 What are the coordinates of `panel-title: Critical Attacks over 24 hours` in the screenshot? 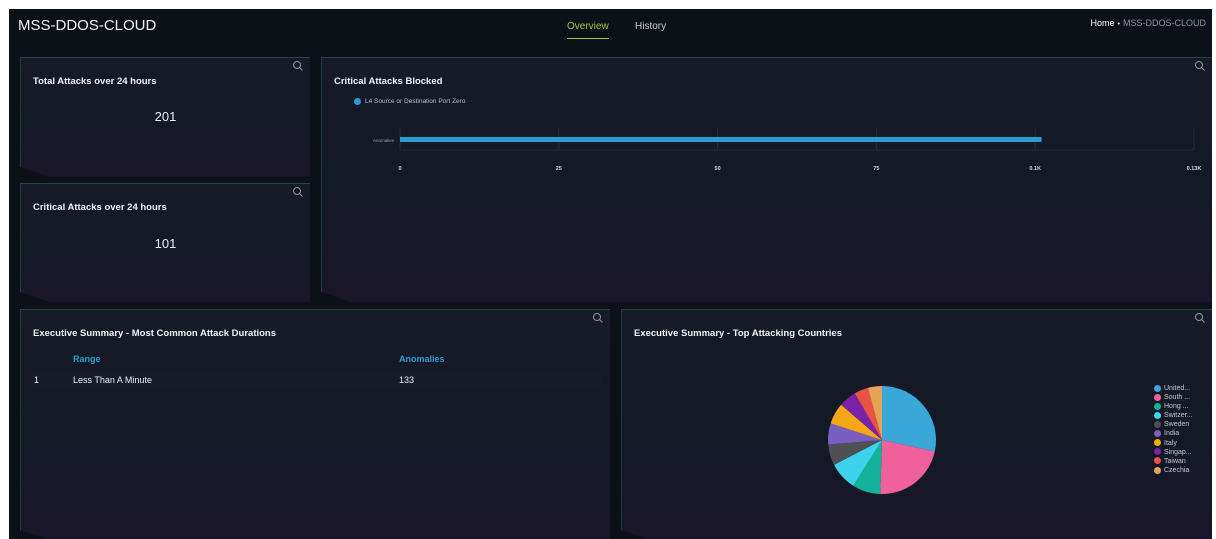 It's located at (100, 207).